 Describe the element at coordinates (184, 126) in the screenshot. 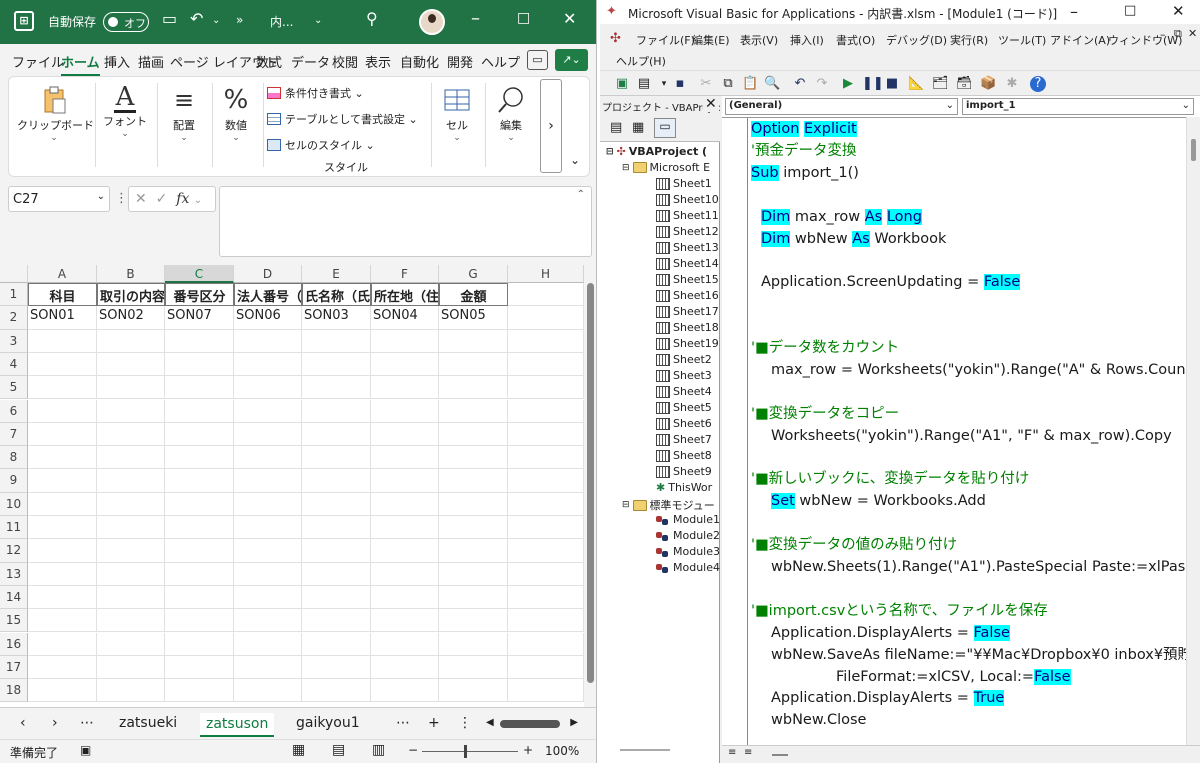

I see `alignment-group: ≡ 配置 ⌄` at that location.